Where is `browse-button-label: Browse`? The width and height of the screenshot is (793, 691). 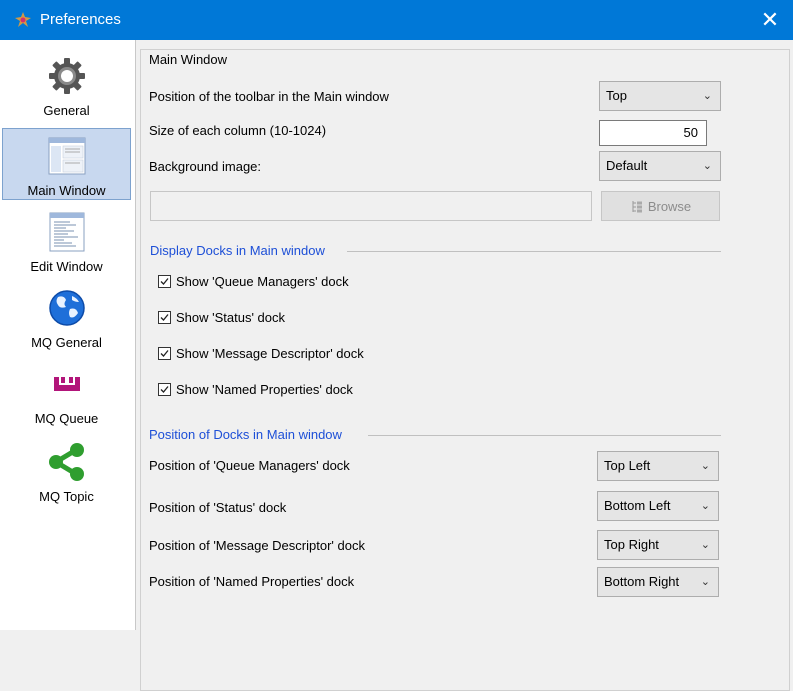
browse-button-label: Browse is located at coordinates (669, 206).